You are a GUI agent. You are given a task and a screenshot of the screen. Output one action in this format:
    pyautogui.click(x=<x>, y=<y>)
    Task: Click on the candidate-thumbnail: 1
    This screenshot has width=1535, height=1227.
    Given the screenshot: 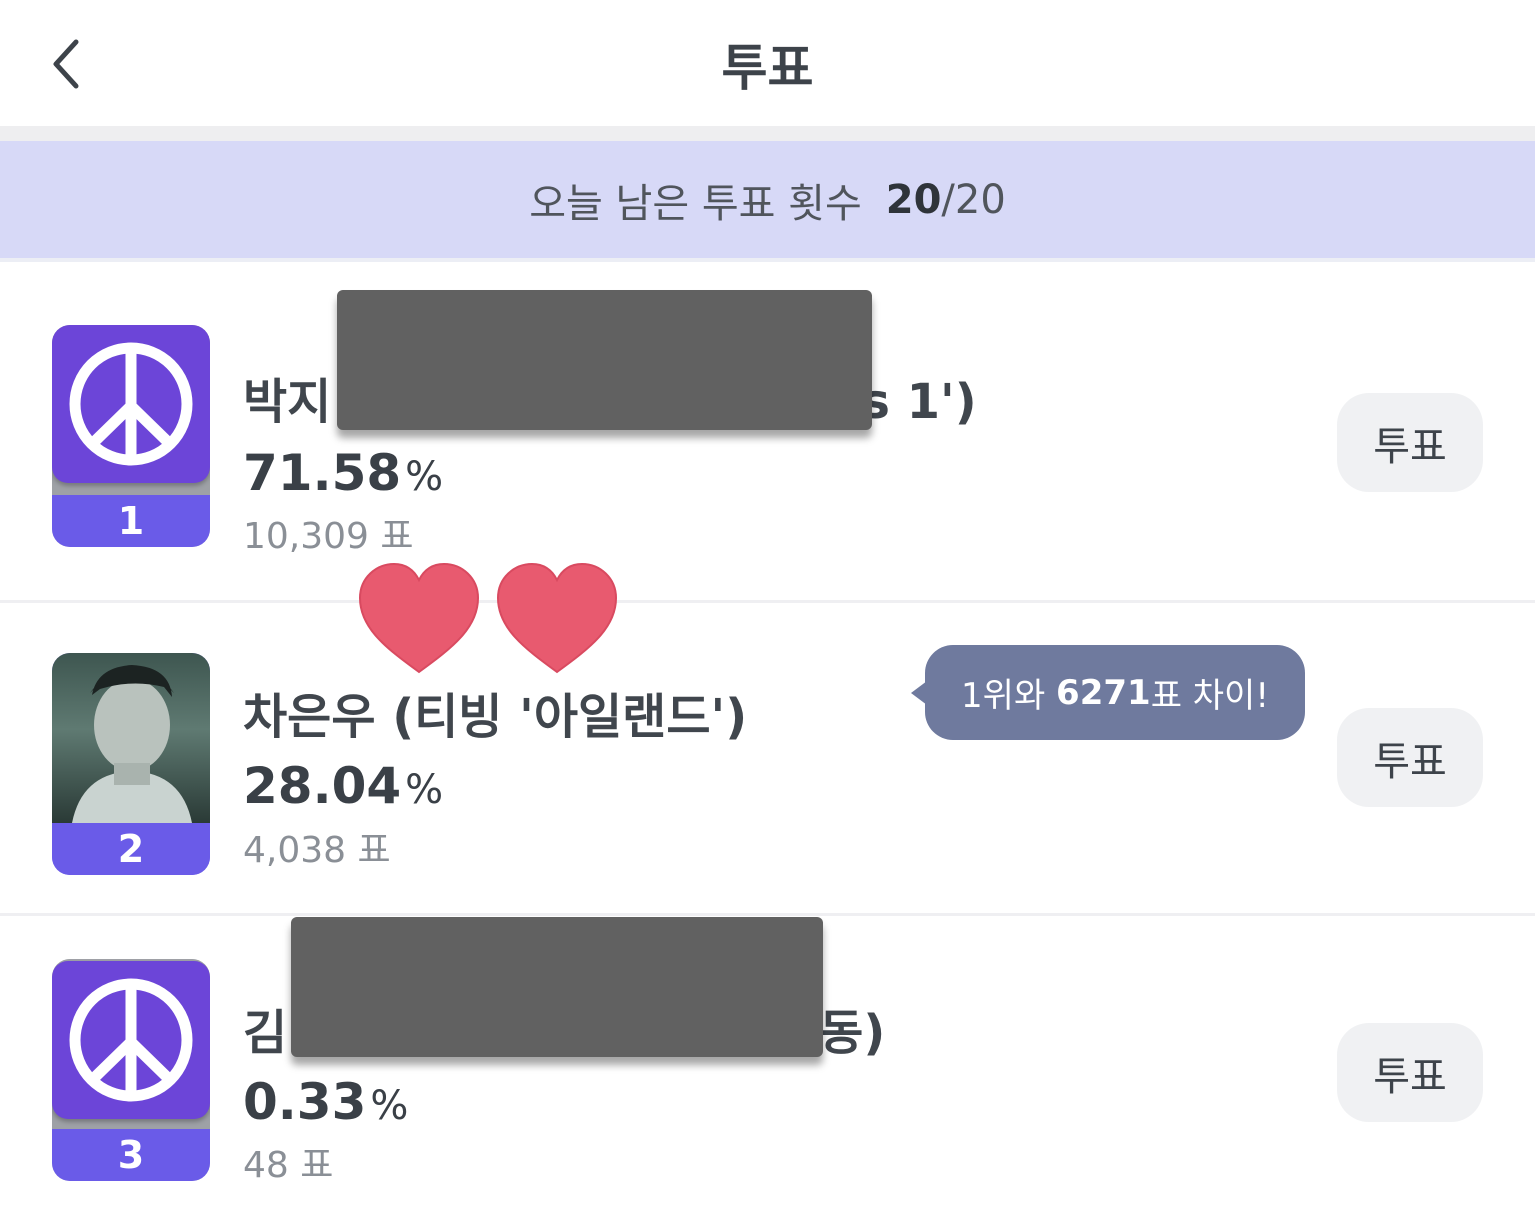 What is the action you would take?
    pyautogui.click(x=131, y=436)
    